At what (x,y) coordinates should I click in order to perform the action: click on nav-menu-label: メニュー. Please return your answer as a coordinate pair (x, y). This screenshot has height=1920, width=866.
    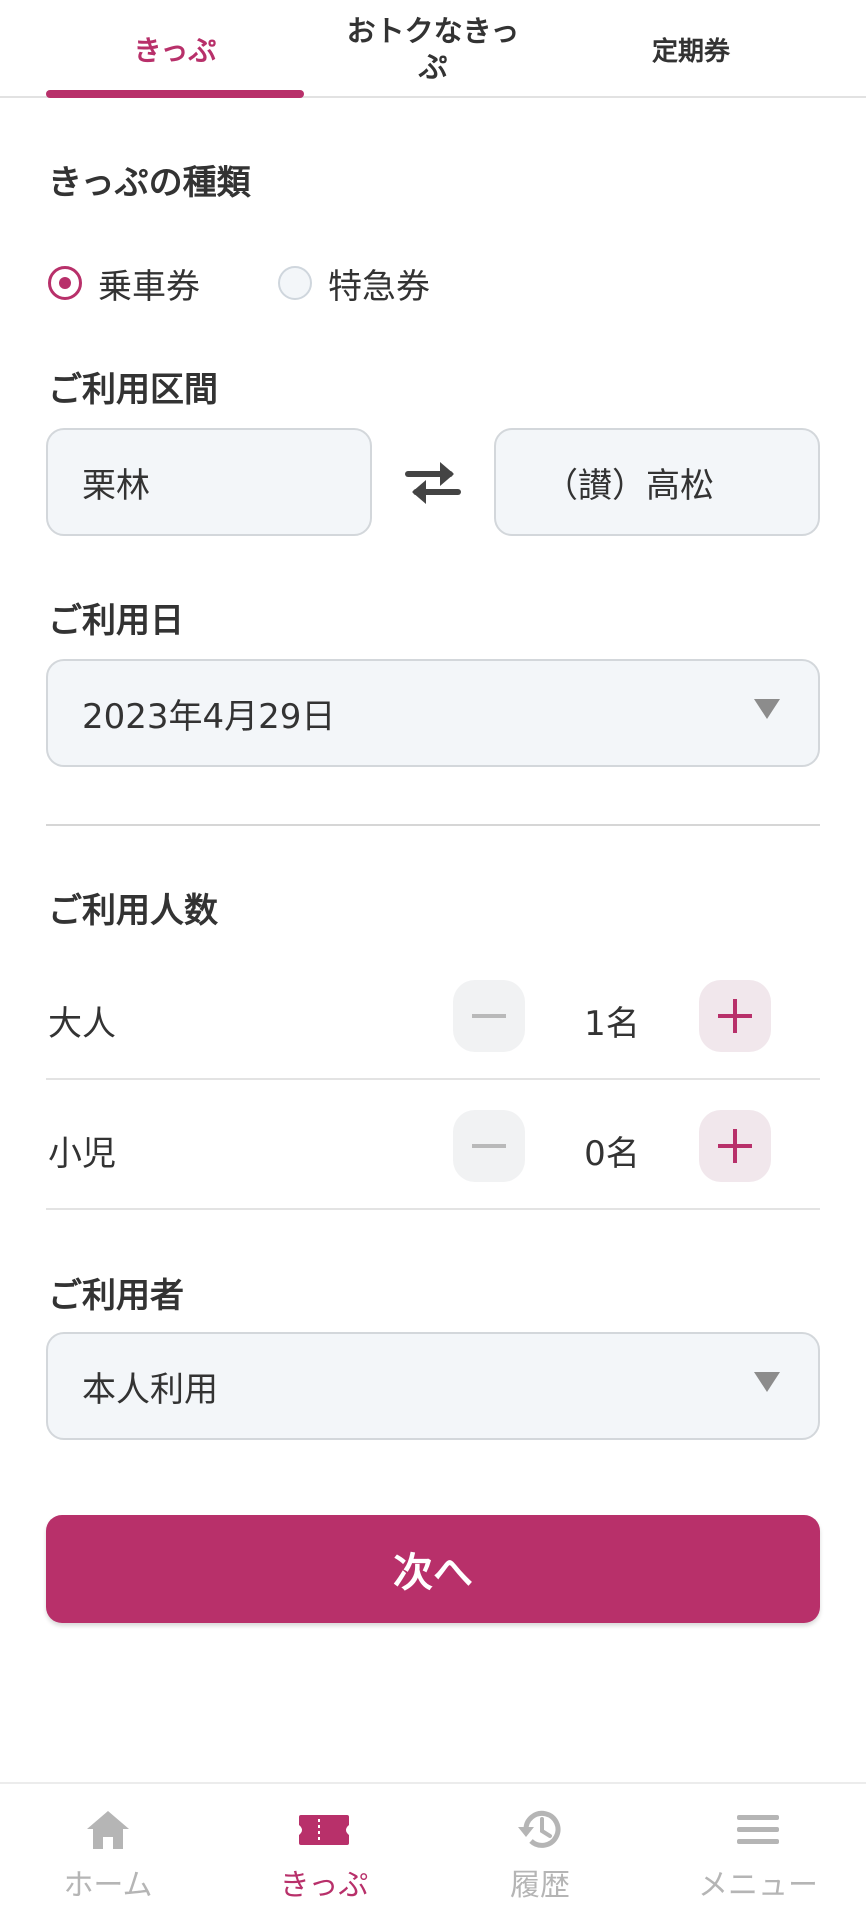
    Looking at the image, I should click on (758, 1885).